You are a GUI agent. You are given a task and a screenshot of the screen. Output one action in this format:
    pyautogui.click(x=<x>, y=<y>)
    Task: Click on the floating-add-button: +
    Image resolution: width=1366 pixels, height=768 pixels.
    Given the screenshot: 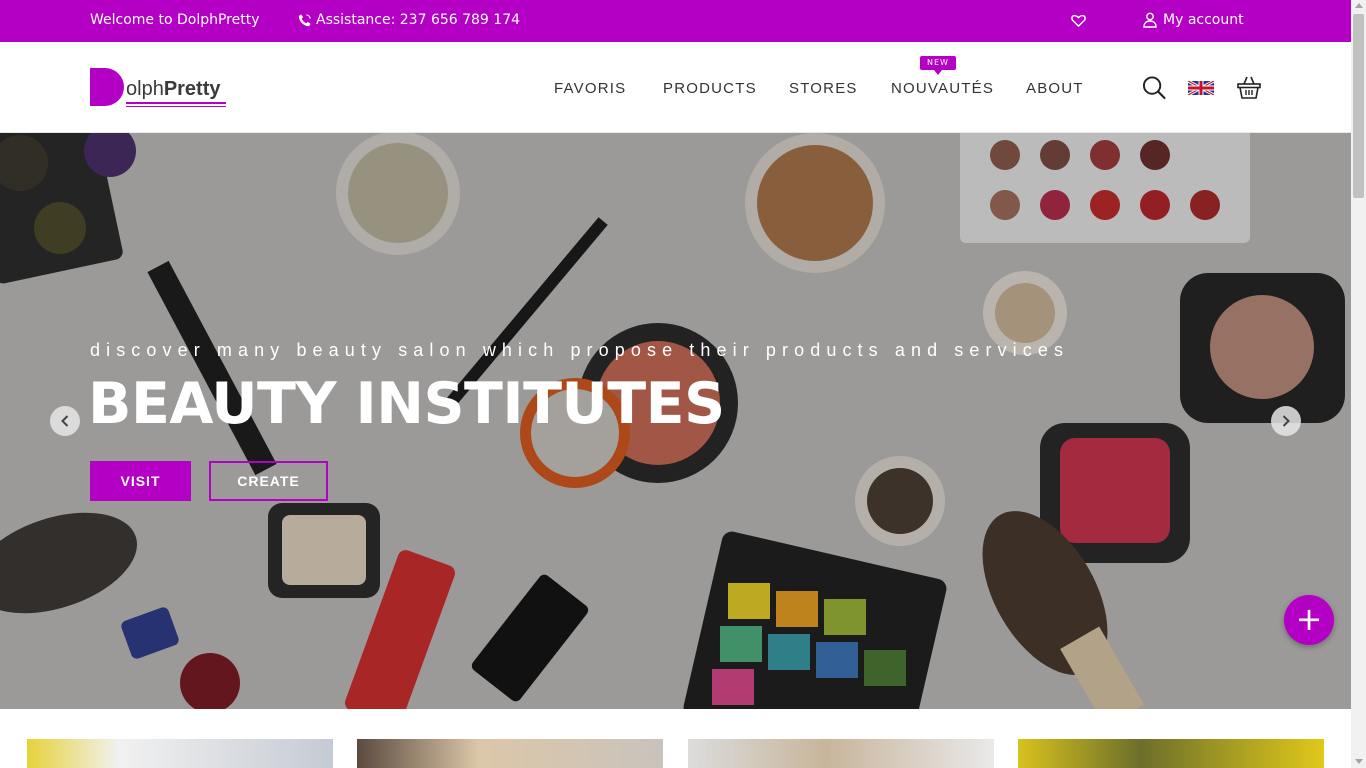 What is the action you would take?
    pyautogui.click(x=1309, y=620)
    